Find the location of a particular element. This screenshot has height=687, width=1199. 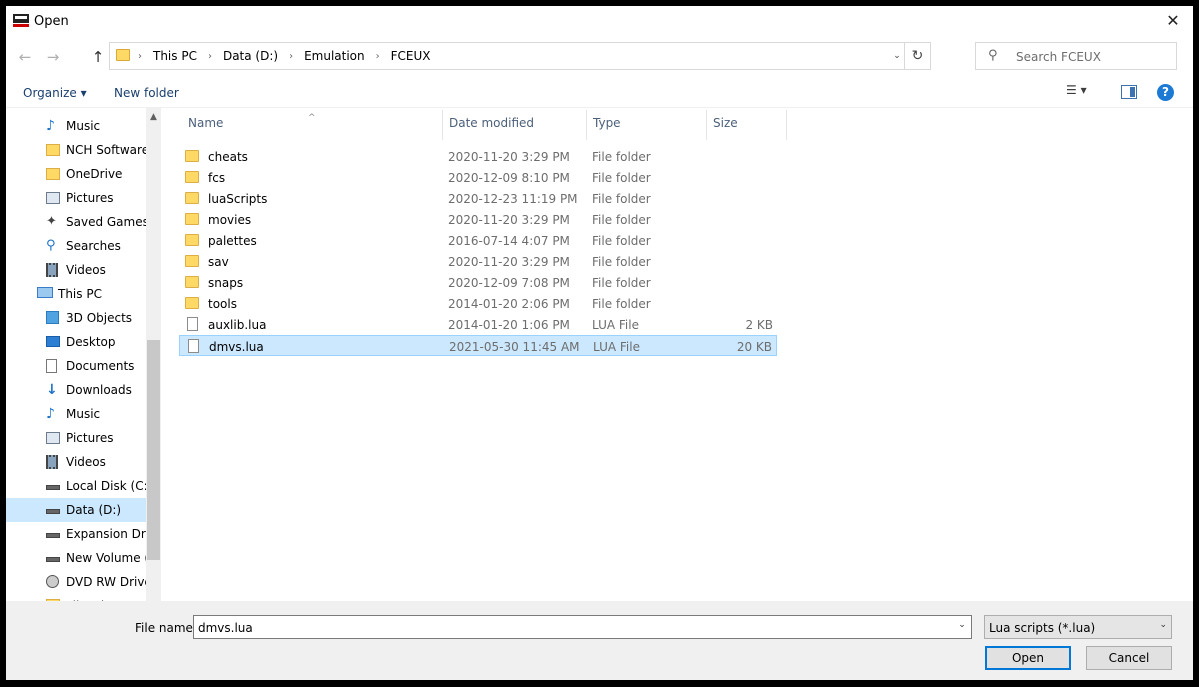

sidebar-item-this-pc: This PC is located at coordinates (76, 294).